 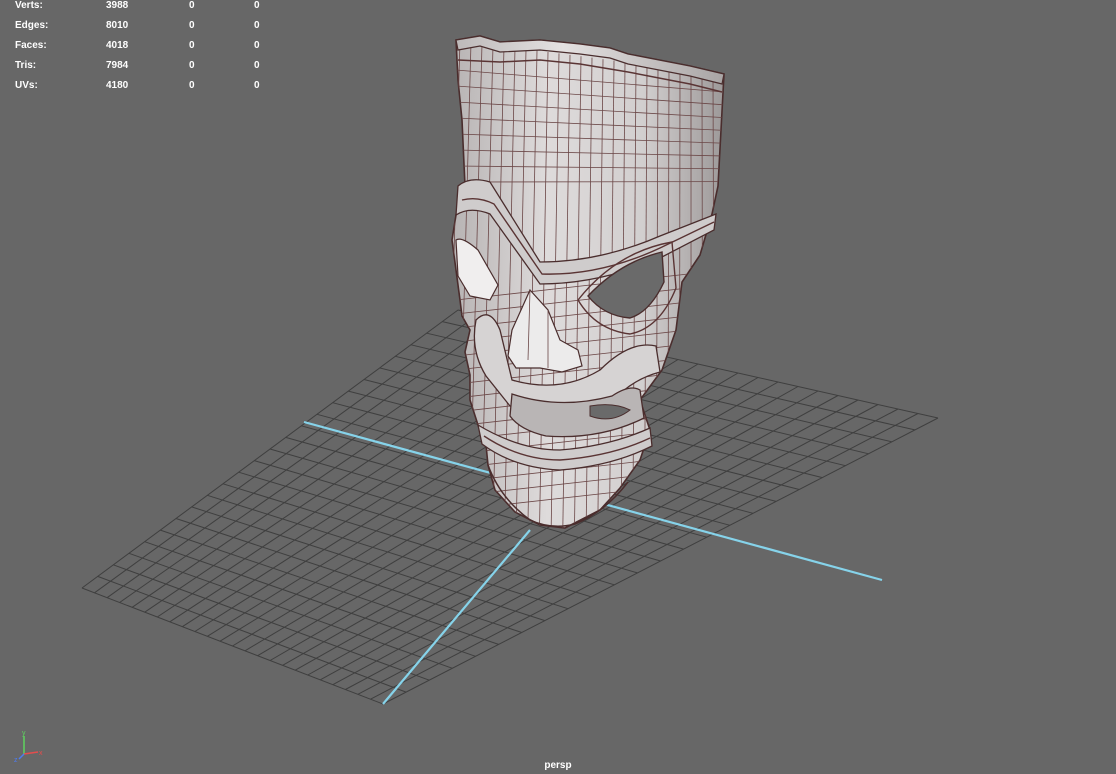 I want to click on axis-y-label: y, so click(x=24, y=733).